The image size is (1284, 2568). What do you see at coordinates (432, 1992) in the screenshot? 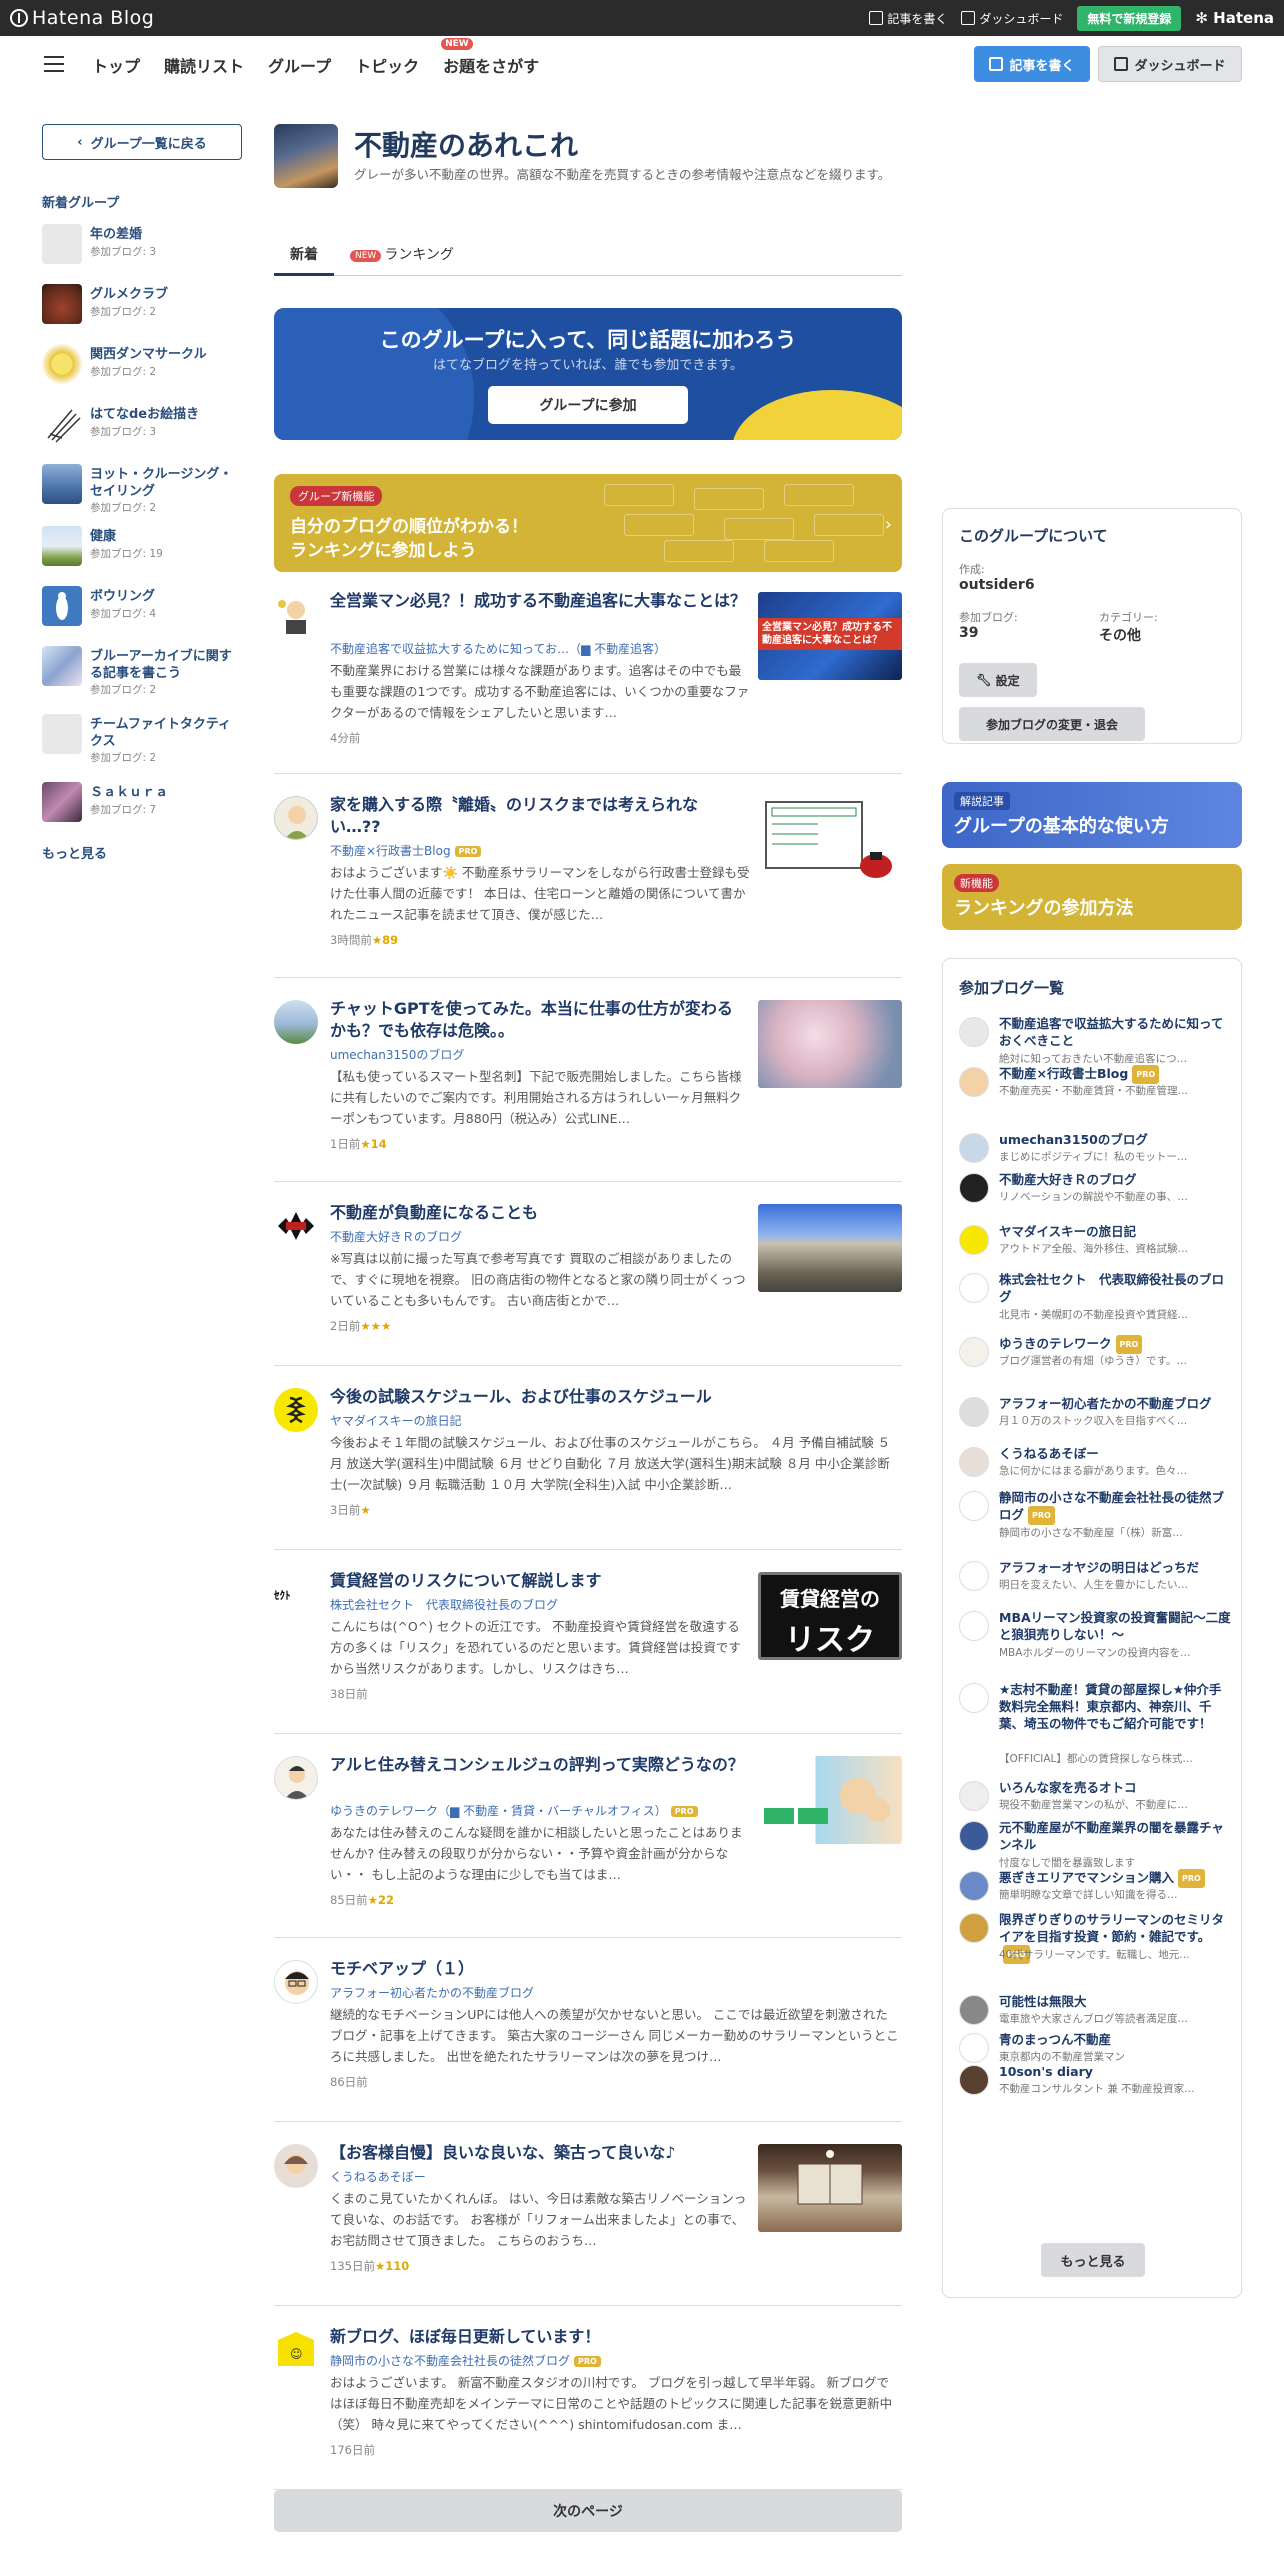
I see `entry-blog: アラフォー初心者たかの不動産ブログ` at bounding box center [432, 1992].